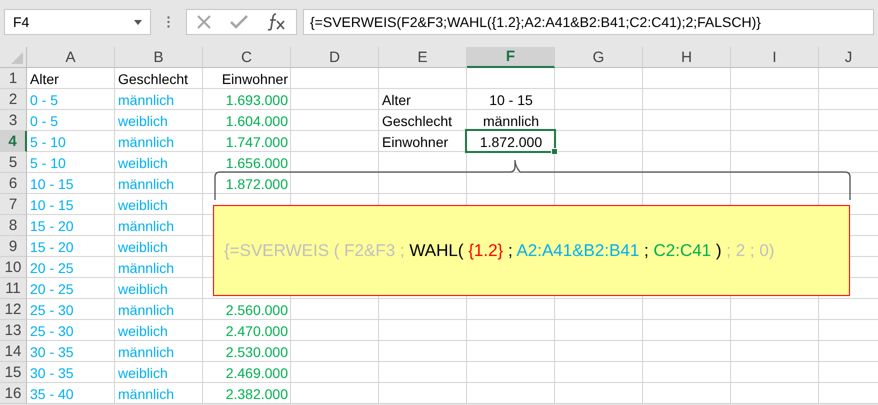 Image resolution: width=878 pixels, height=405 pixels. Describe the element at coordinates (718, 250) in the screenshot. I see `formula-part: )` at that location.